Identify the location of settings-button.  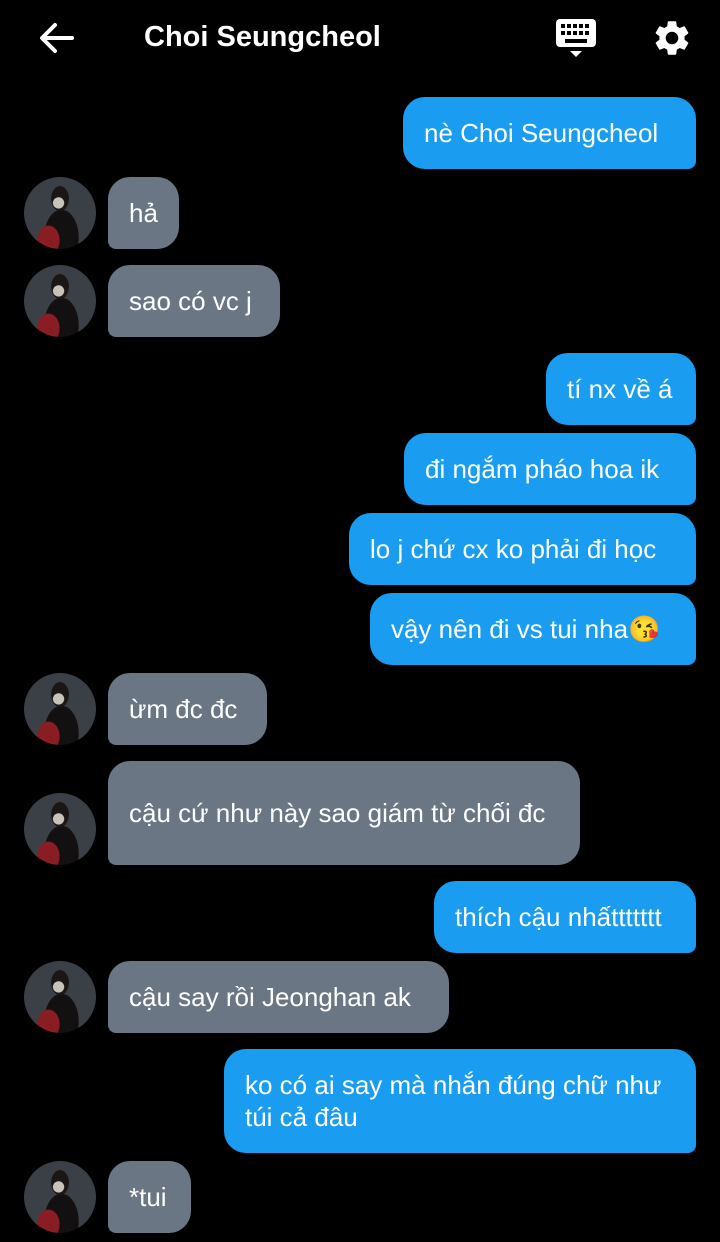
(672, 38).